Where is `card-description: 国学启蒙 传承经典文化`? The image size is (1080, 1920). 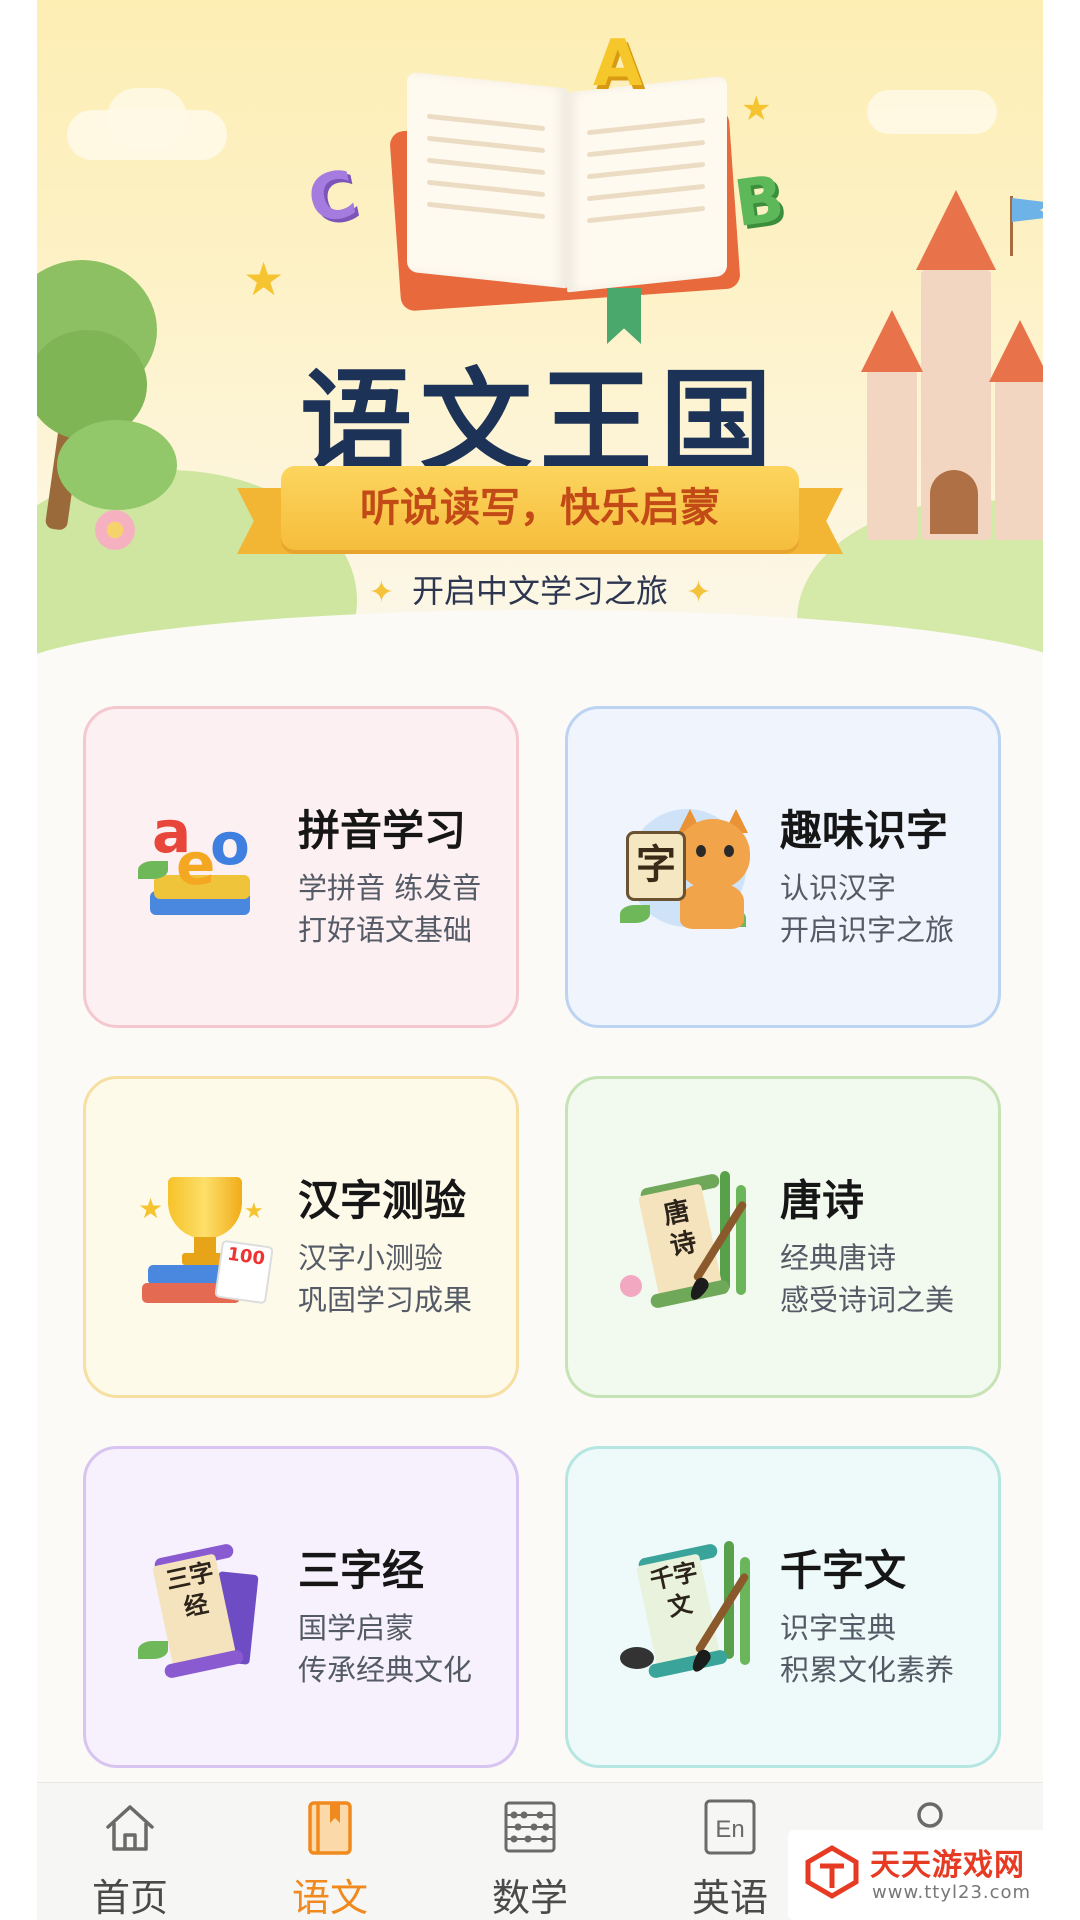 card-description: 国学启蒙 传承经典文化 is located at coordinates (385, 1649).